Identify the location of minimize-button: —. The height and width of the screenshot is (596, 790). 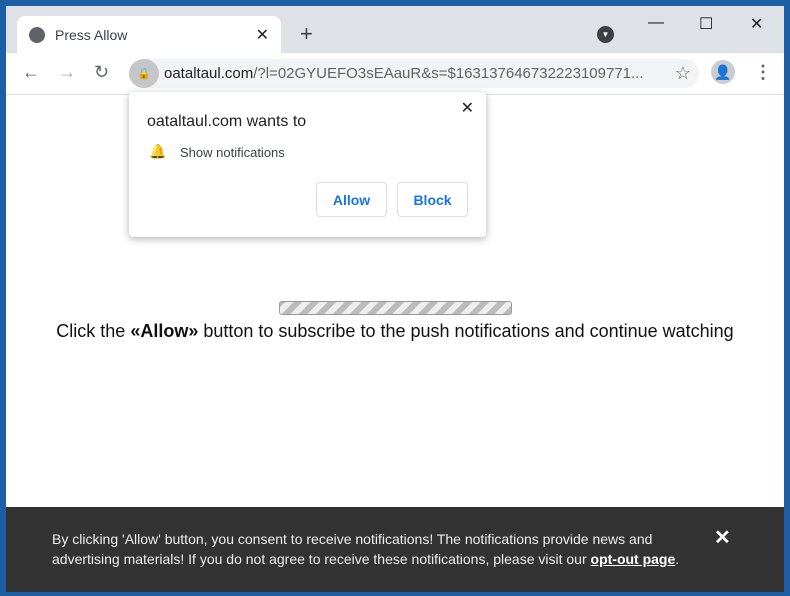
(656, 23).